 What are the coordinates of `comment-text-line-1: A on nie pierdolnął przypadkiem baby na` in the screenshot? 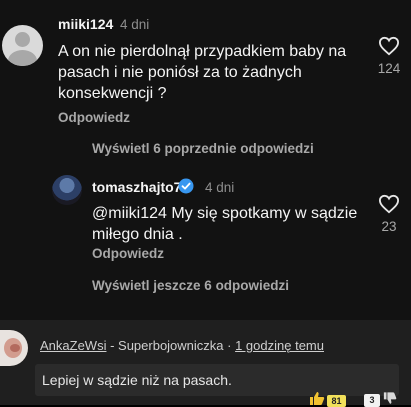 It's located at (202, 51).